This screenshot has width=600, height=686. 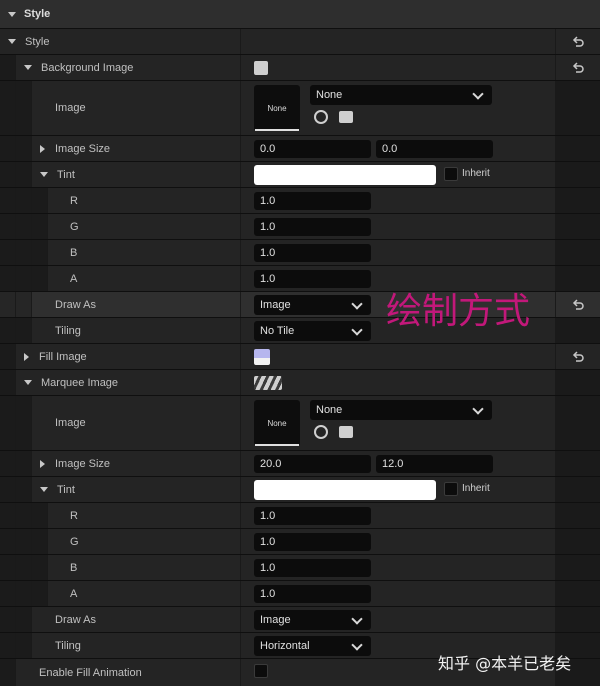 What do you see at coordinates (434, 149) in the screenshot?
I see `image-size-y-field: 0.0` at bounding box center [434, 149].